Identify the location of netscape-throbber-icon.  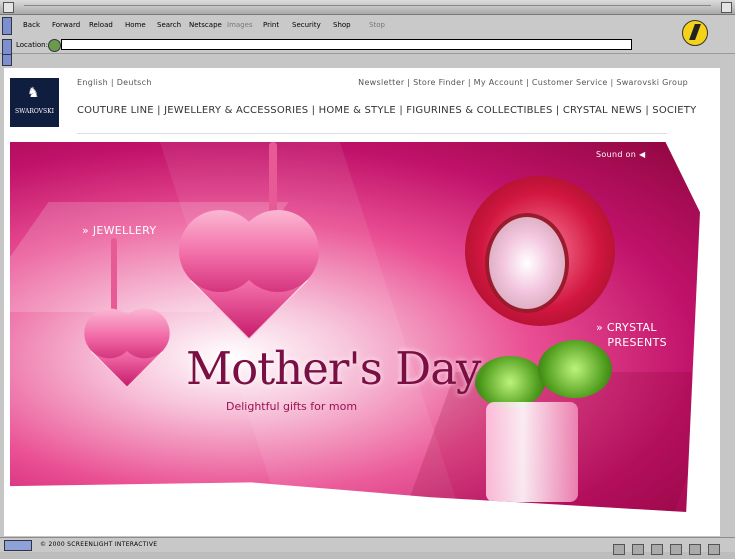
(695, 33).